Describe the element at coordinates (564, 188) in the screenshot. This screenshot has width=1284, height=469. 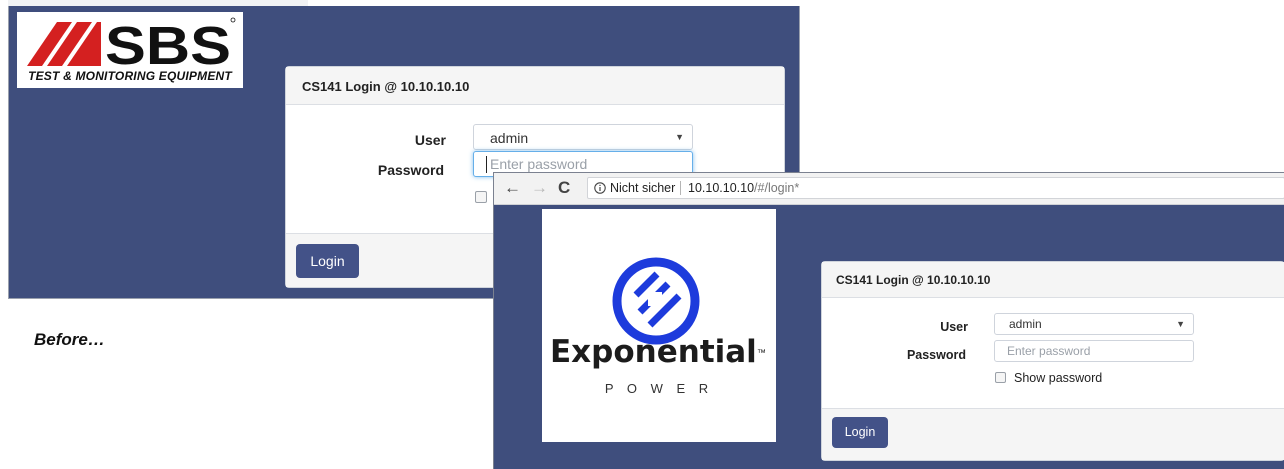
I see `reload-icon: C` at that location.